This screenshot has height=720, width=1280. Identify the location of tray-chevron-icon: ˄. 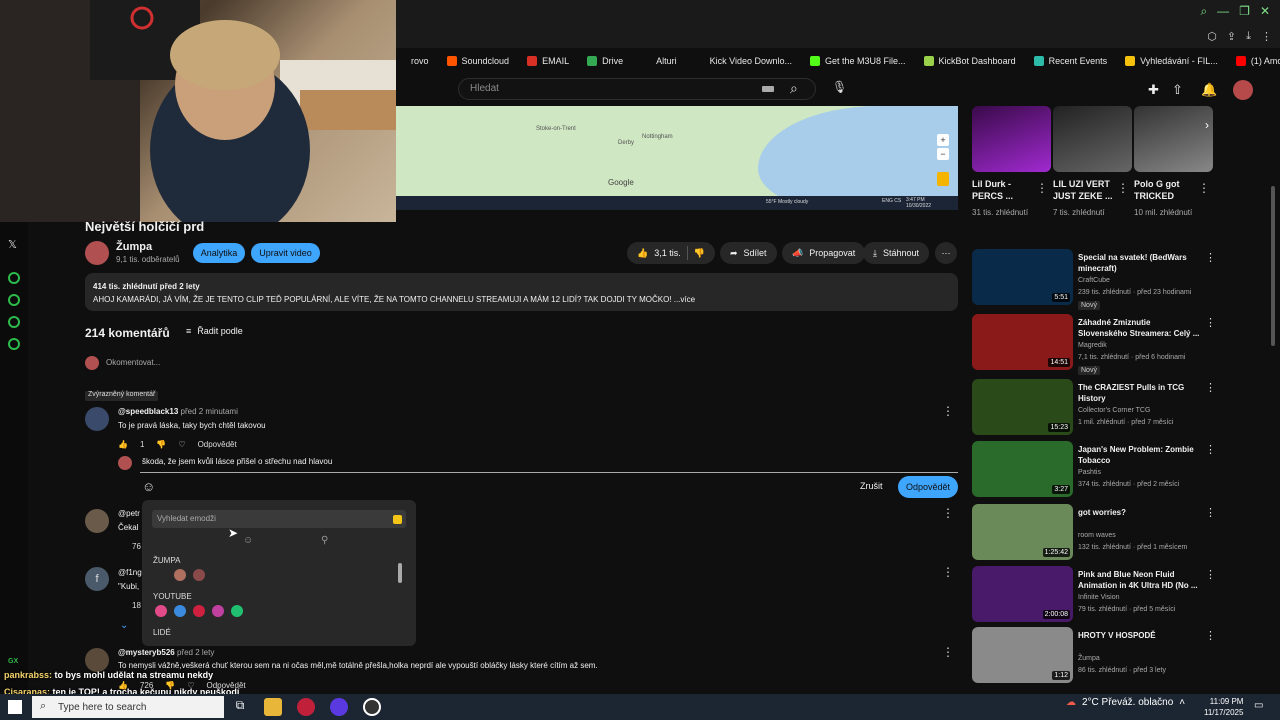
(1182, 702).